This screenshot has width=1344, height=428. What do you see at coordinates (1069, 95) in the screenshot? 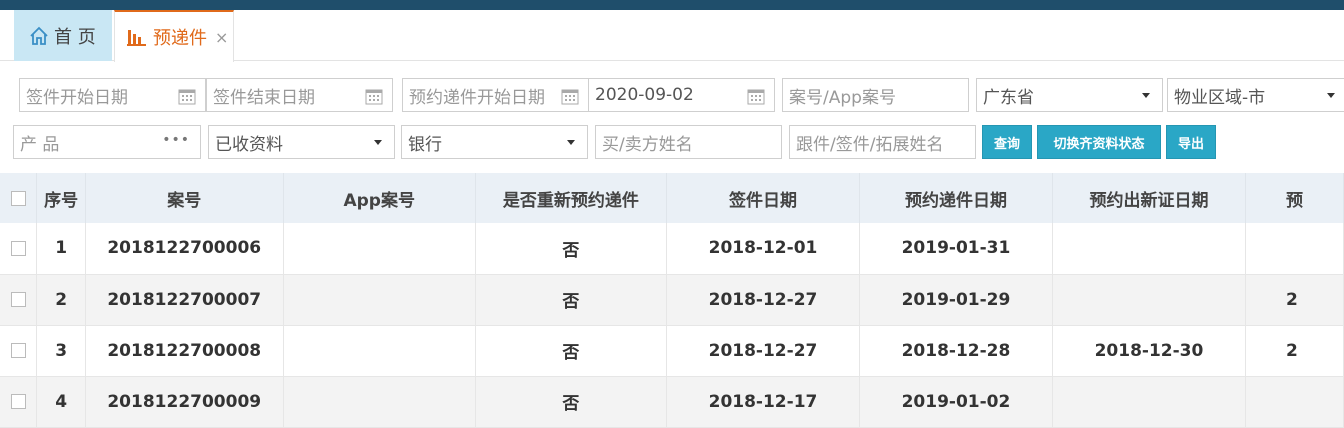
I see `province-select: 广东省` at bounding box center [1069, 95].